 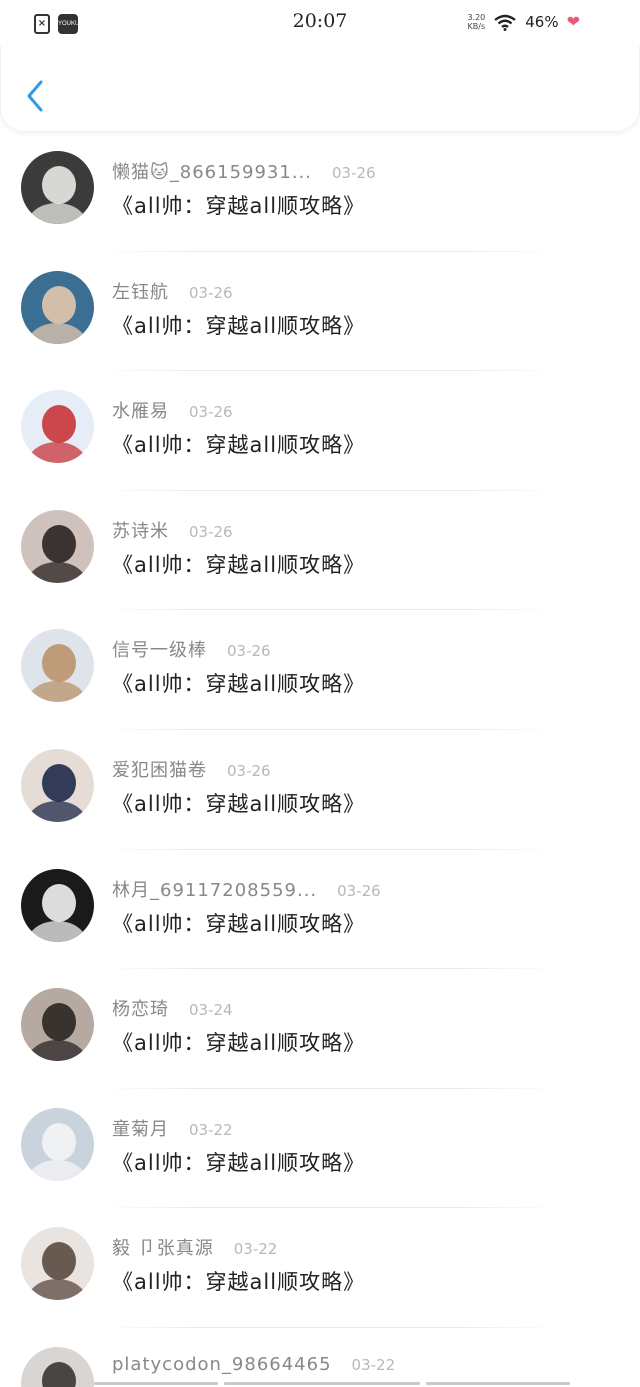 What do you see at coordinates (172, 291) in the screenshot?
I see `comment-meta: 左钰航 03-26` at bounding box center [172, 291].